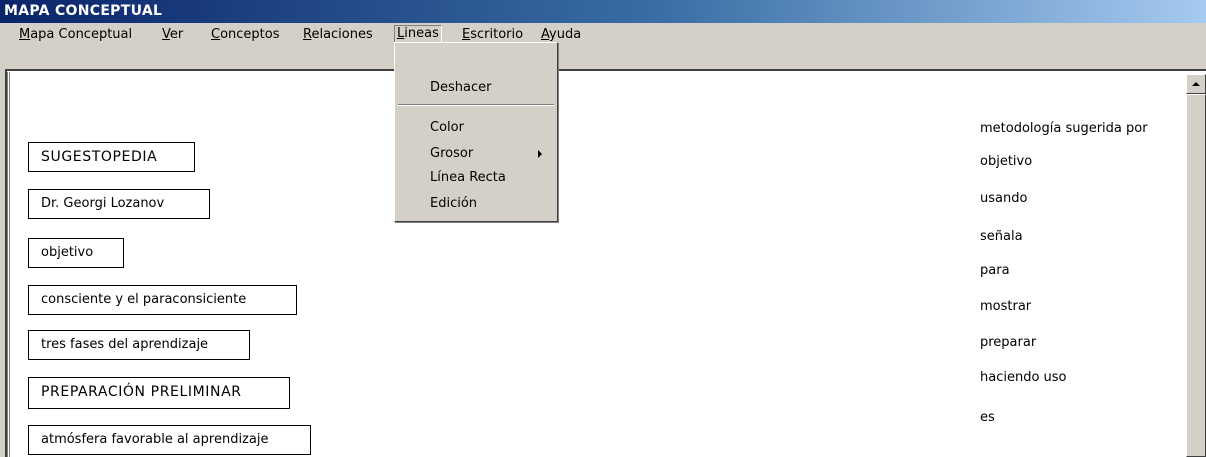 The image size is (1206, 457). Describe the element at coordinates (176, 34) in the screenshot. I see `menu-label: er` at that location.